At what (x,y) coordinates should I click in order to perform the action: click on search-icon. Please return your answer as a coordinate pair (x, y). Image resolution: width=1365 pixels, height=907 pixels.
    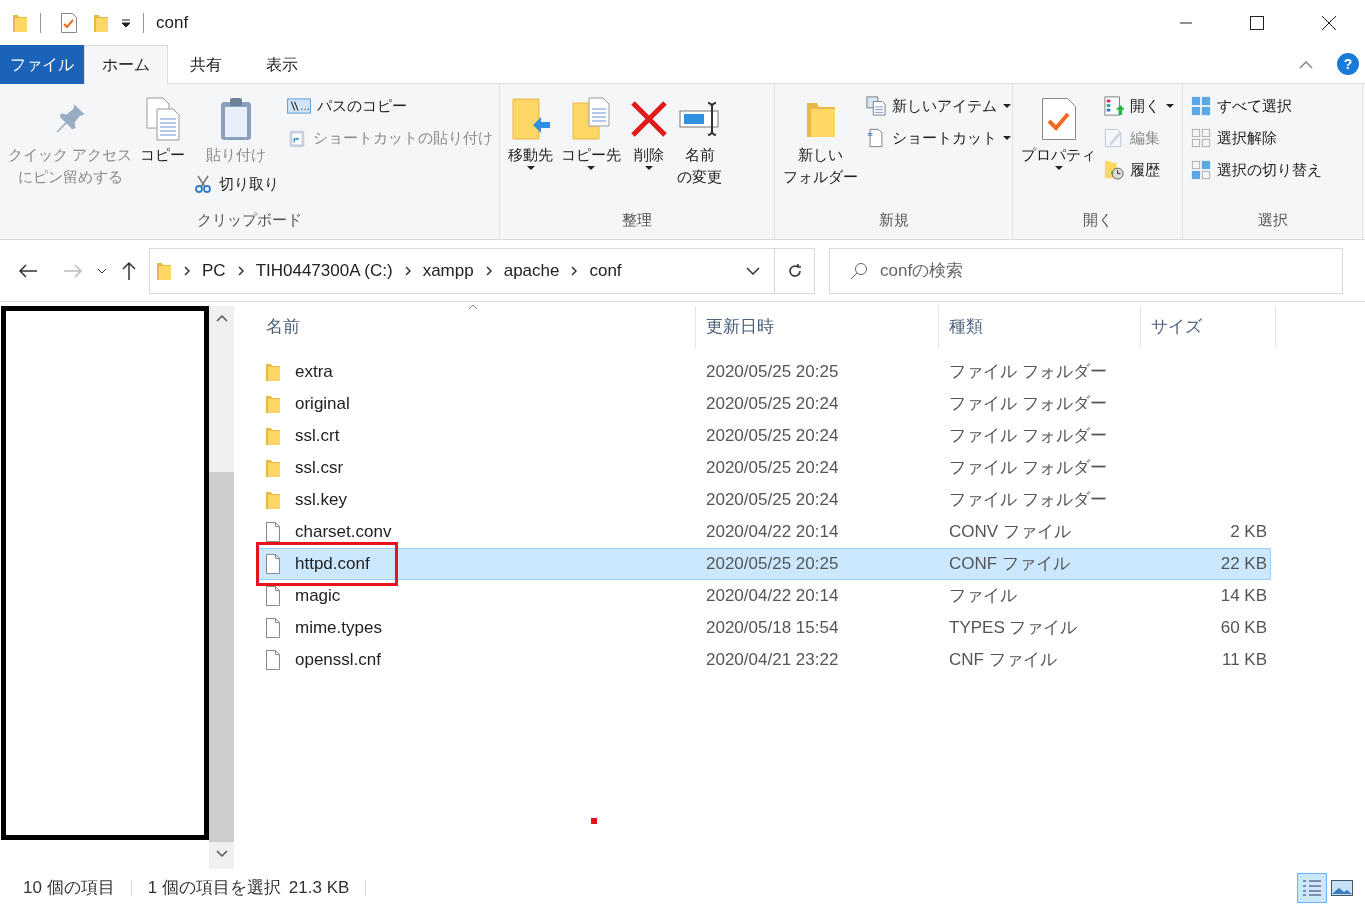
    Looking at the image, I should click on (859, 270).